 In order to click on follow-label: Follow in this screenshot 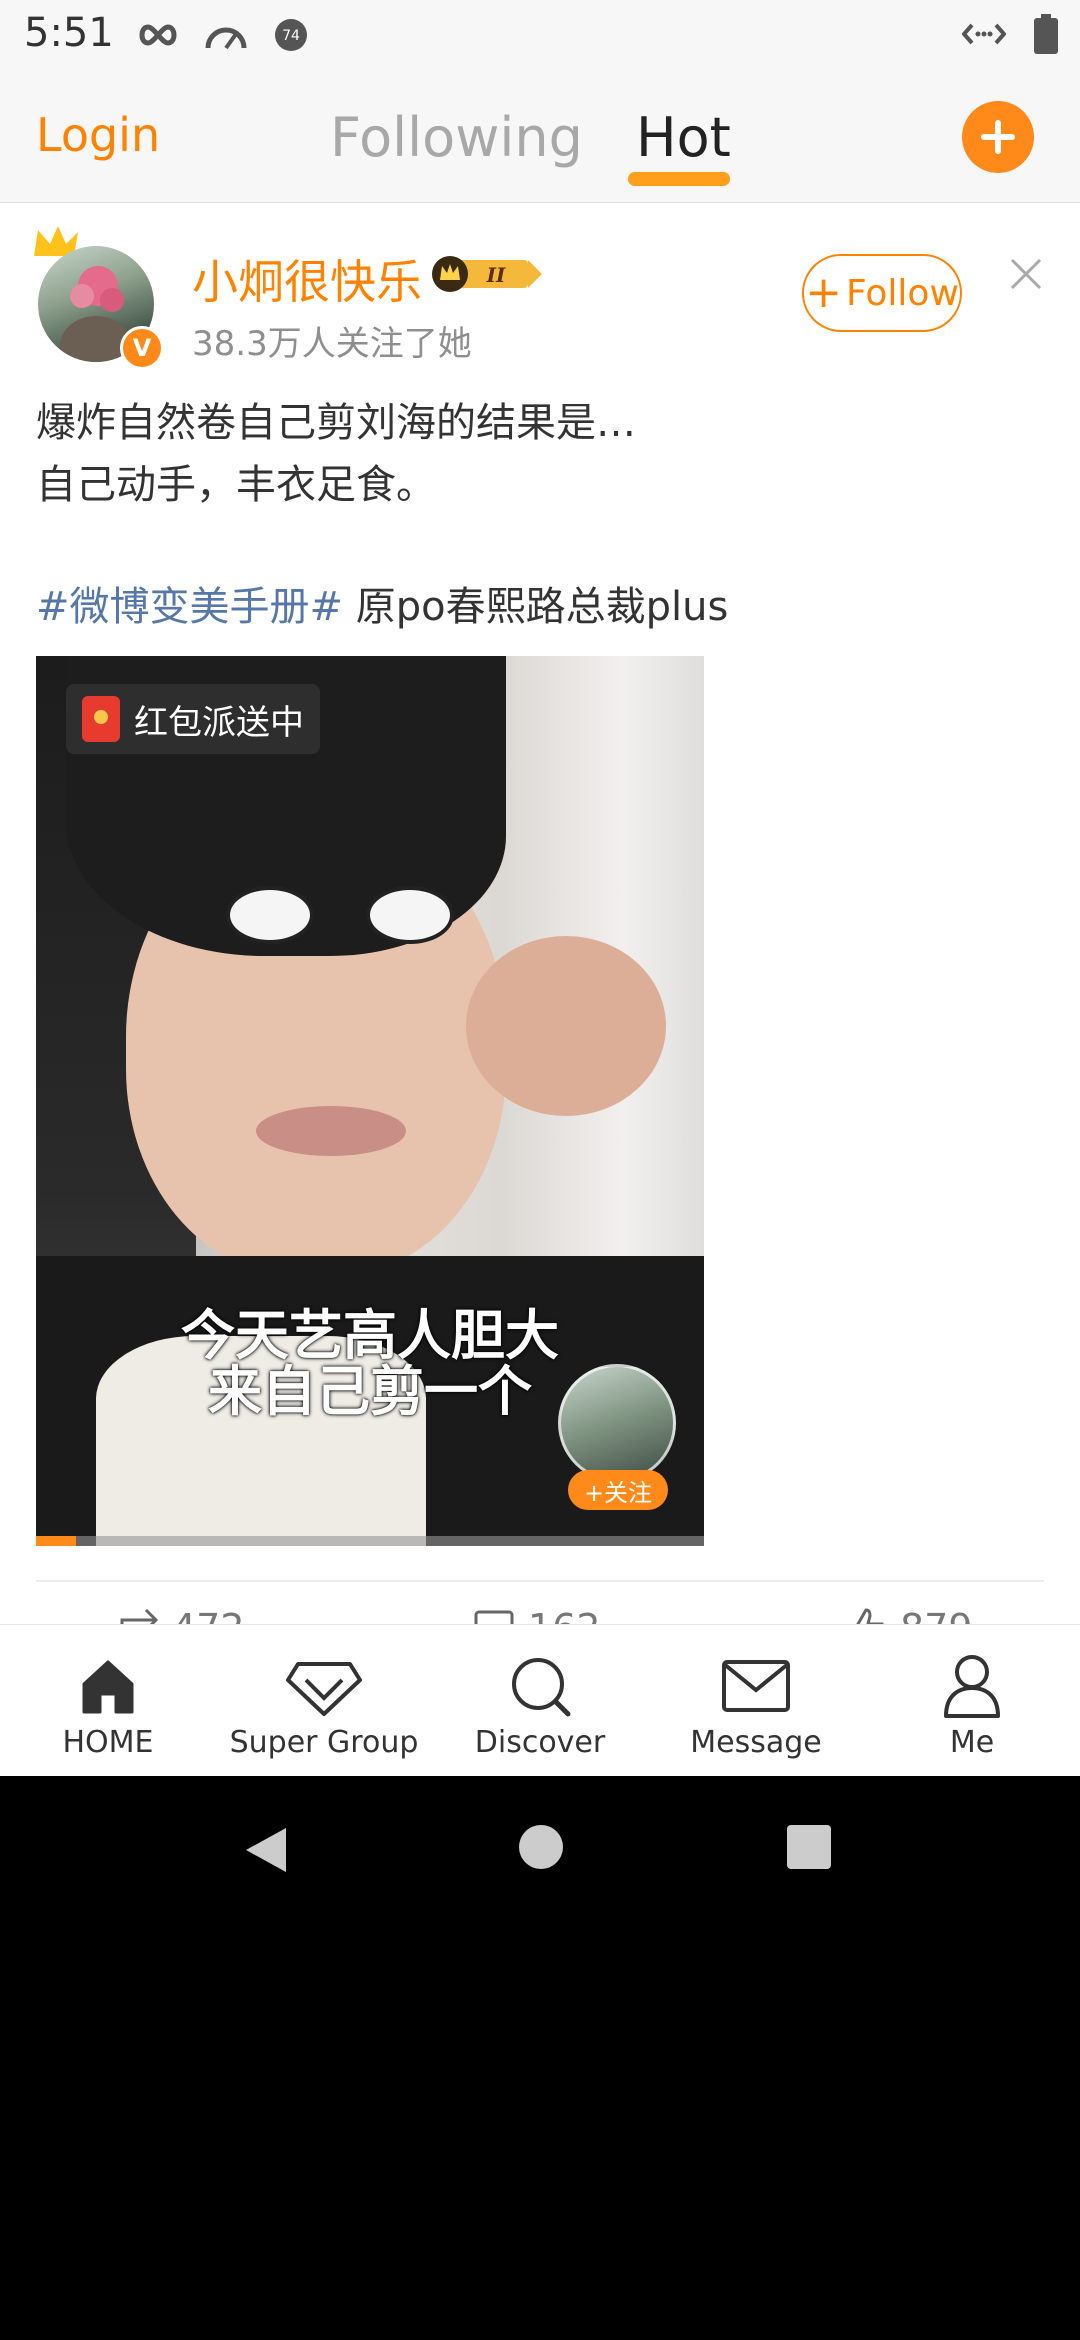, I will do `click(902, 293)`.